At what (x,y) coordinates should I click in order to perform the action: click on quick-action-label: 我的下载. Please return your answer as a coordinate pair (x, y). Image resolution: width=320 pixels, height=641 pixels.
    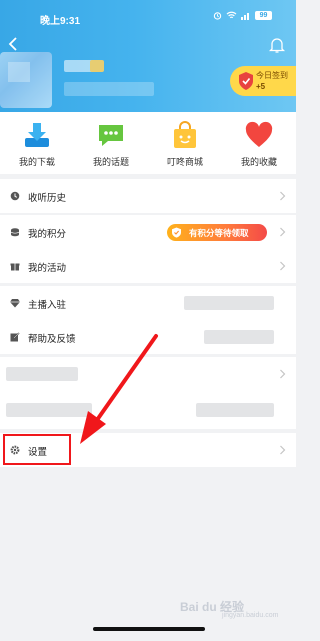
    Looking at the image, I should click on (36, 162).